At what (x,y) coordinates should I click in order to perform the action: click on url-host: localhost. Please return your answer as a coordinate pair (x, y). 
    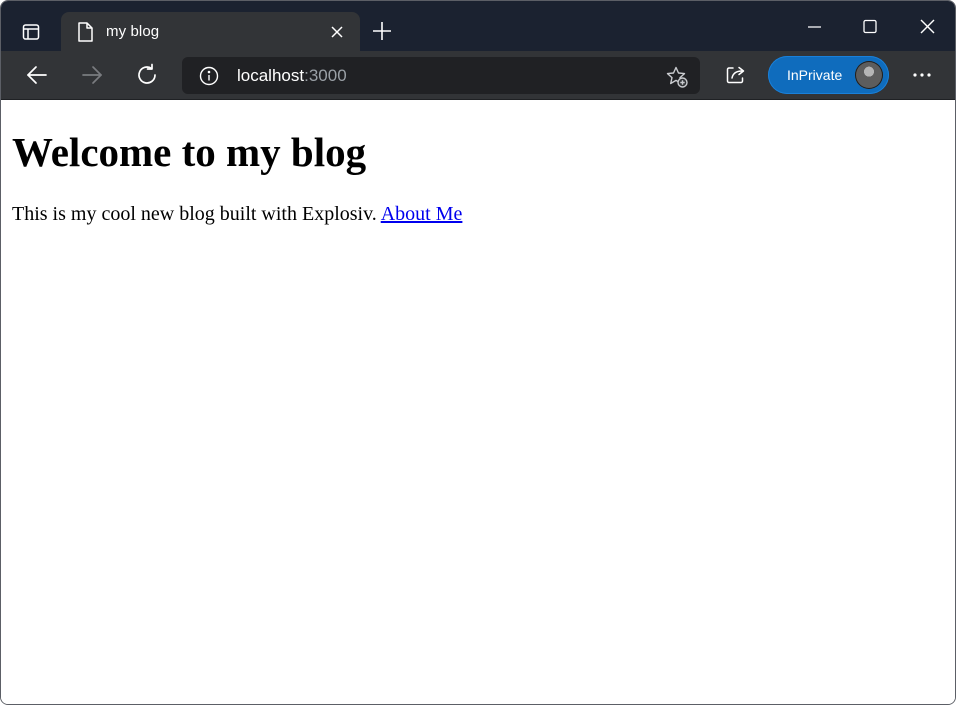
    Looking at the image, I should click on (271, 75).